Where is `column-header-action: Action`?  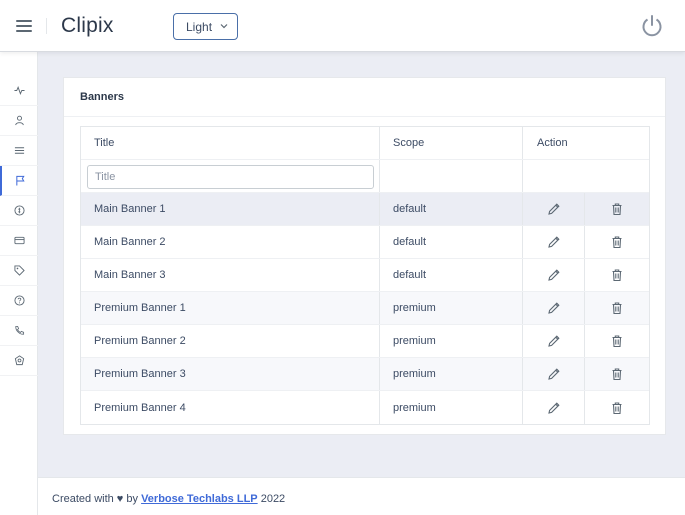 column-header-action: Action is located at coordinates (552, 143).